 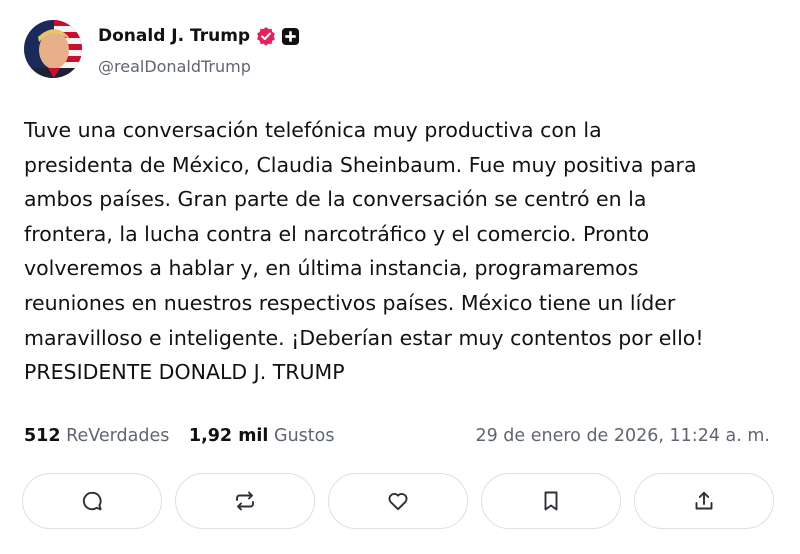 What do you see at coordinates (291, 36) in the screenshot?
I see `plus-badge-icon` at bounding box center [291, 36].